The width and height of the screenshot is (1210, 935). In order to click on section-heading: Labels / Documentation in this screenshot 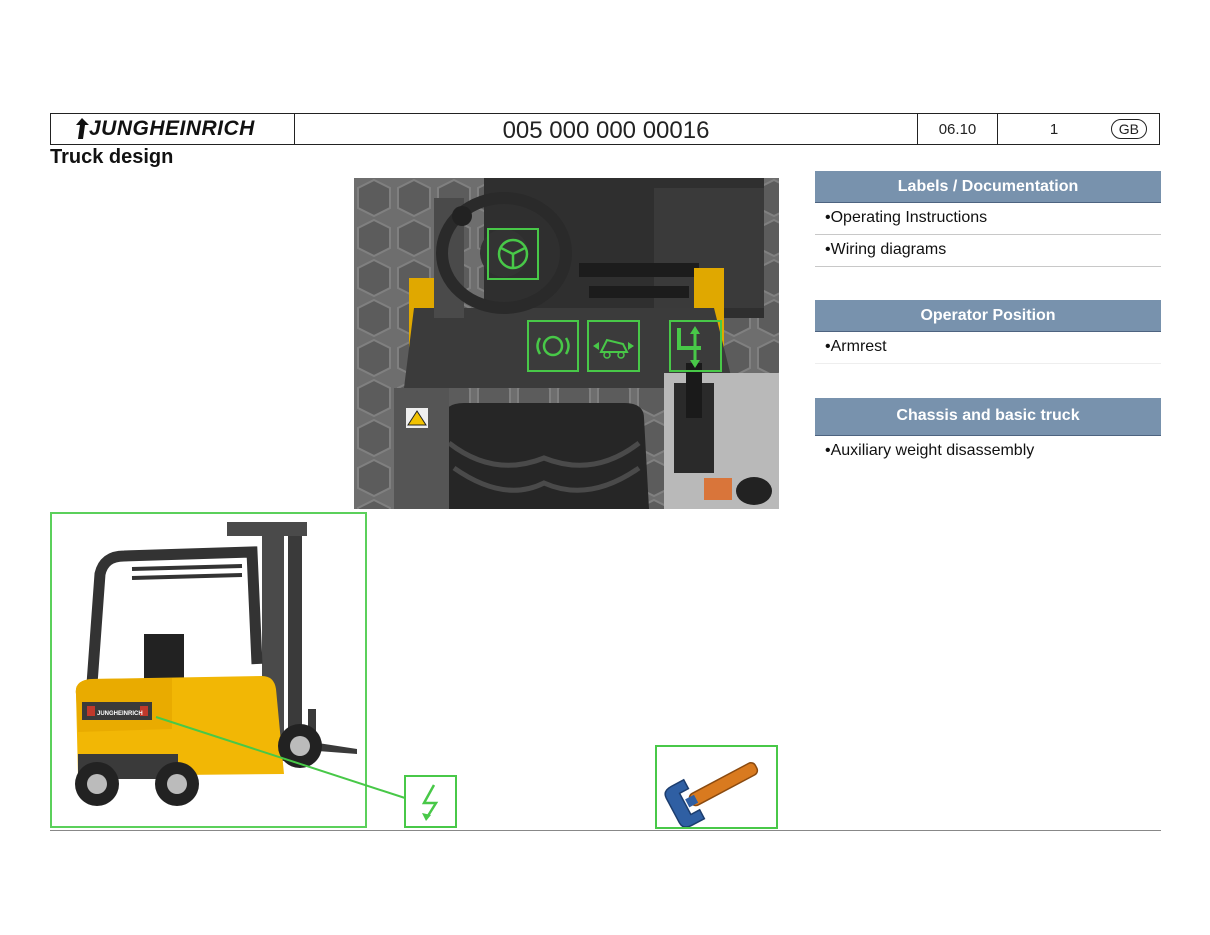, I will do `click(988, 187)`.